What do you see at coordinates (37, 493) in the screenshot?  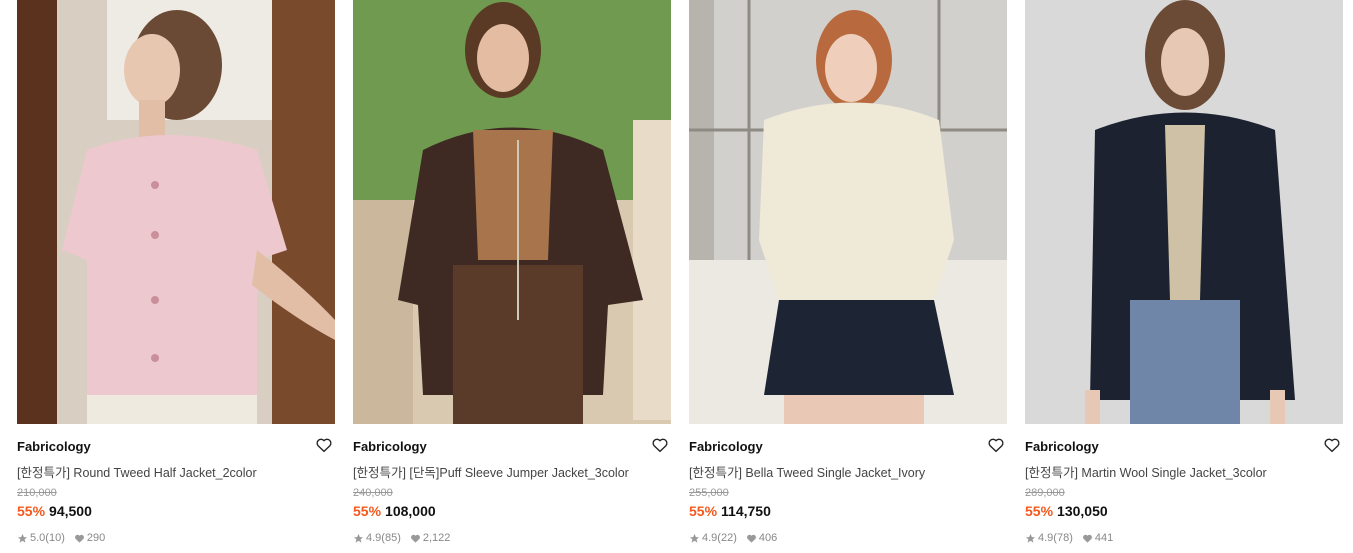 I see `original-price: 210,000` at bounding box center [37, 493].